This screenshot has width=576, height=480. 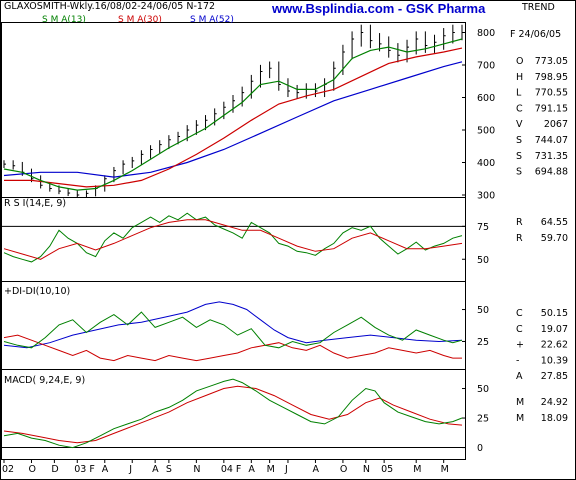 What do you see at coordinates (486, 98) in the screenshot?
I see `price-tick-label: 600` at bounding box center [486, 98].